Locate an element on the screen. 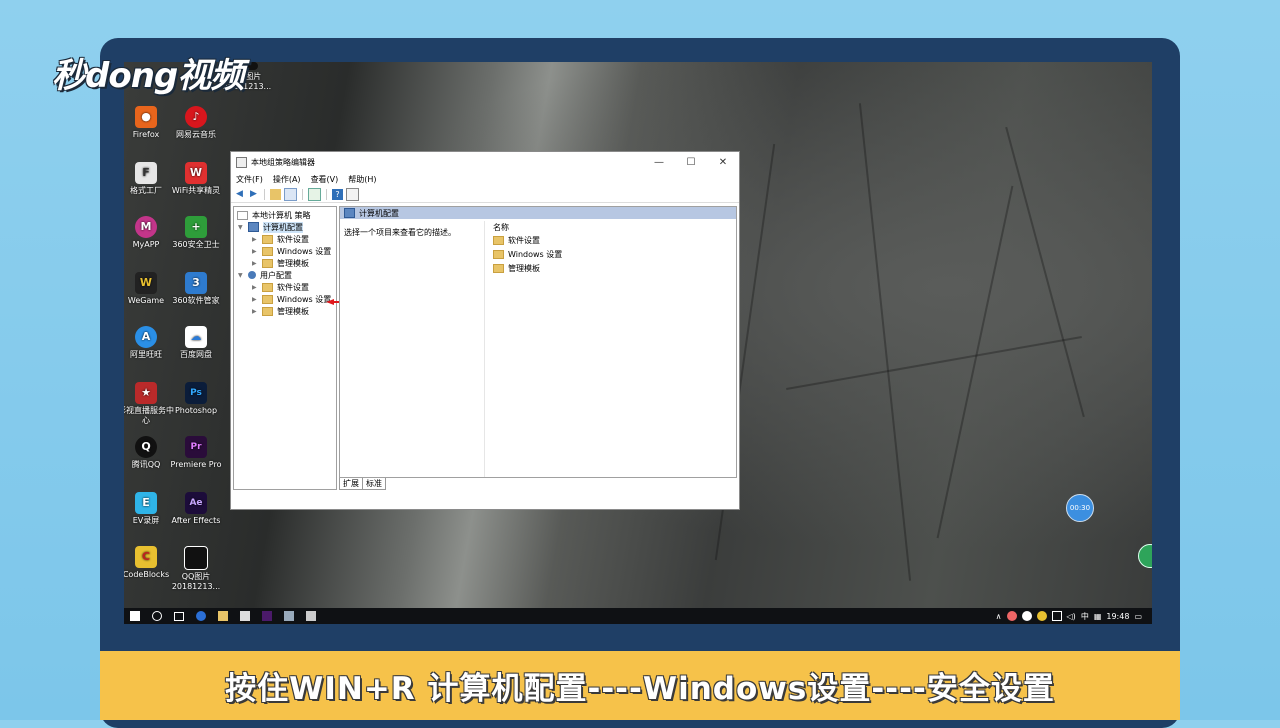  software-manager-icon: 3 is located at coordinates (196, 283).